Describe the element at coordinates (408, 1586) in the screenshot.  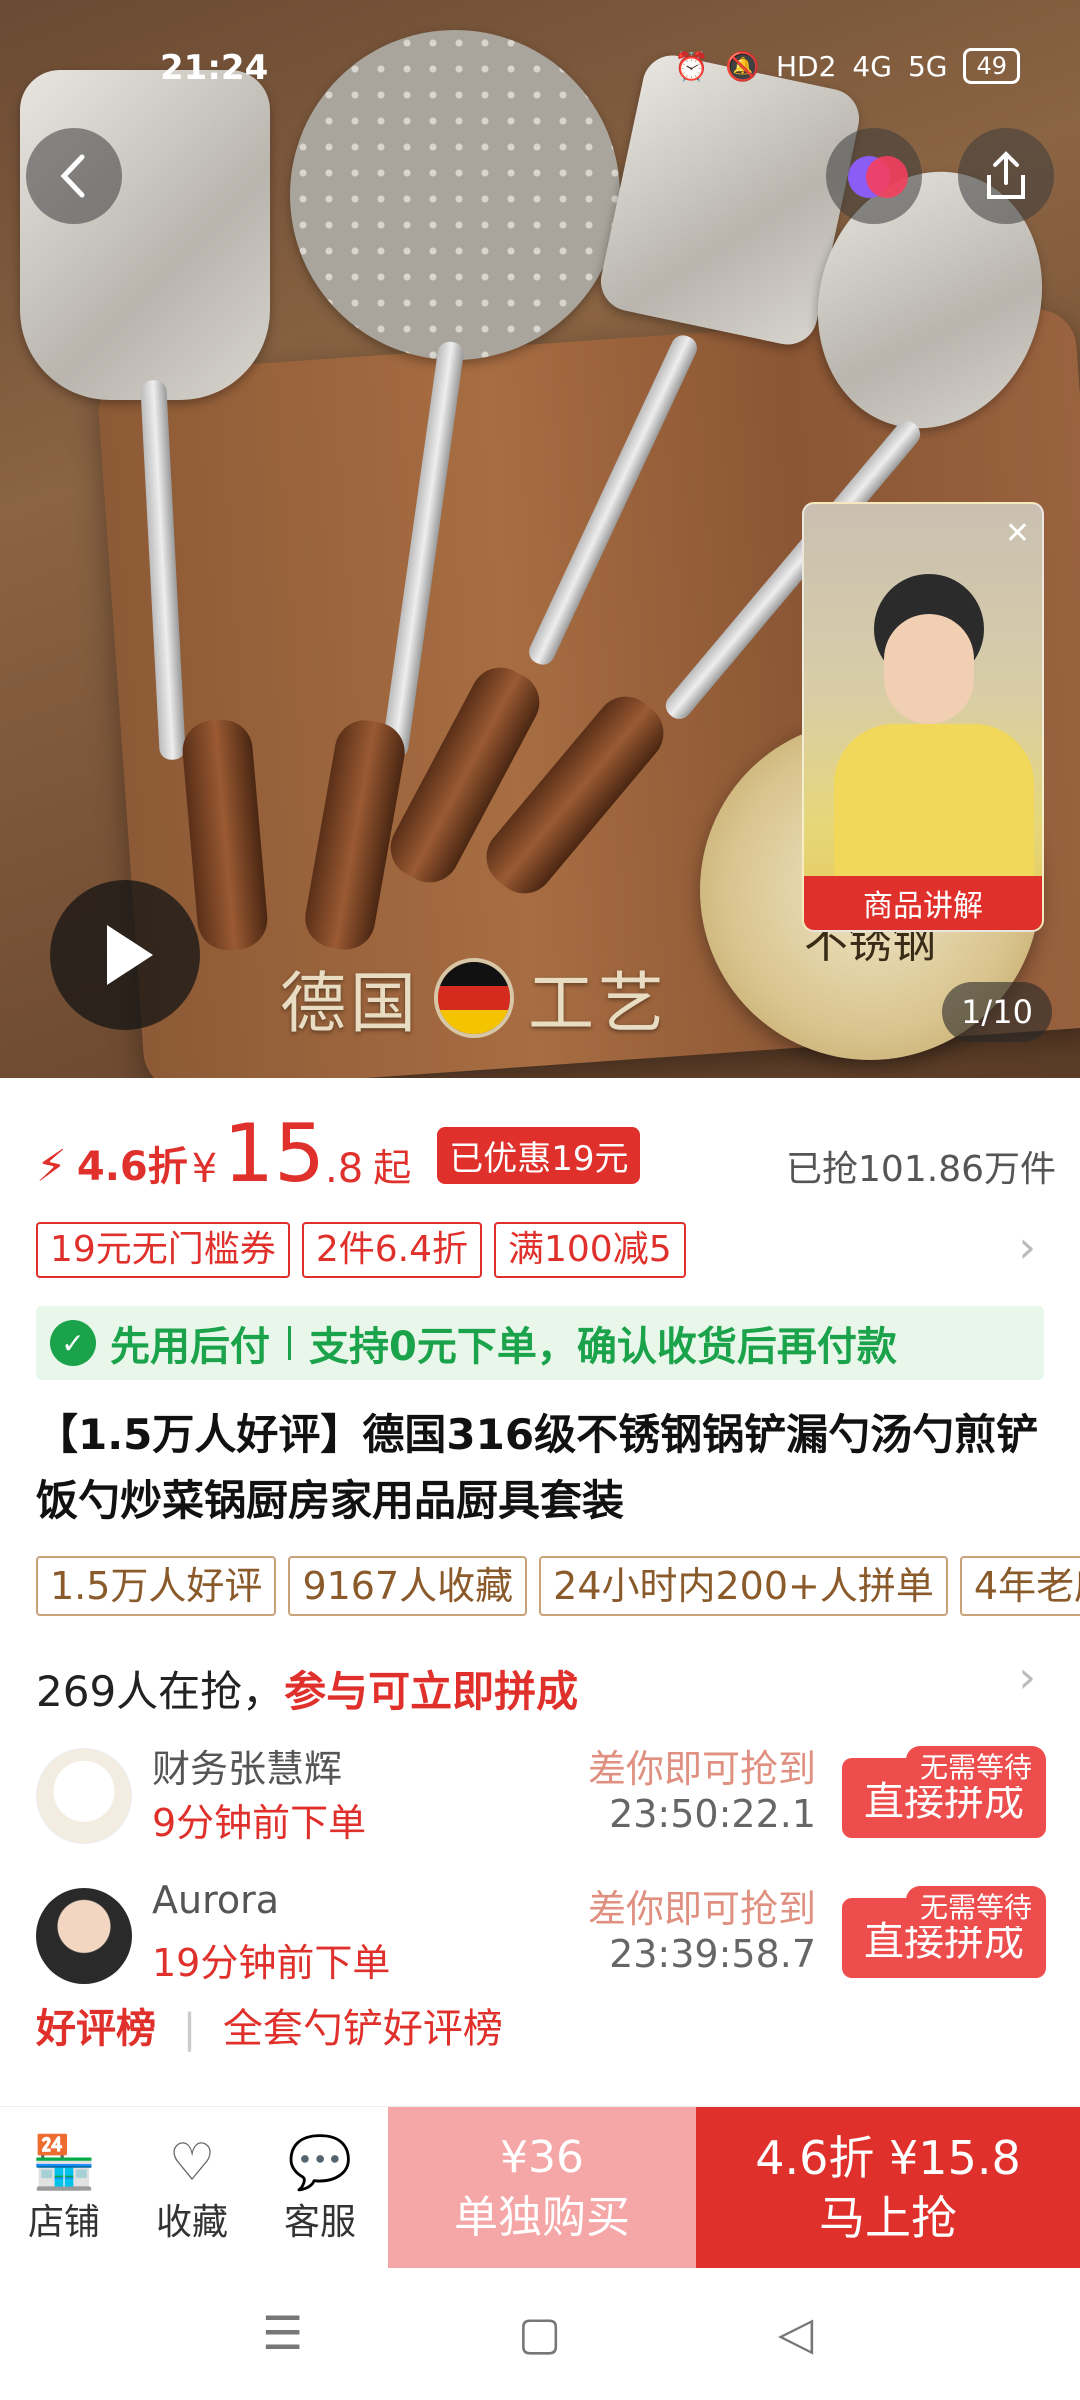
I see `tag-item: 9167人收藏` at that location.